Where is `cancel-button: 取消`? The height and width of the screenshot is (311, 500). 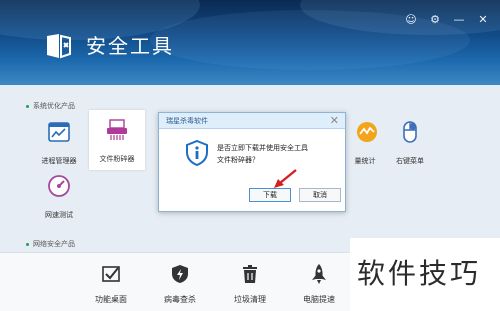
cancel-button: 取消 is located at coordinates (320, 195).